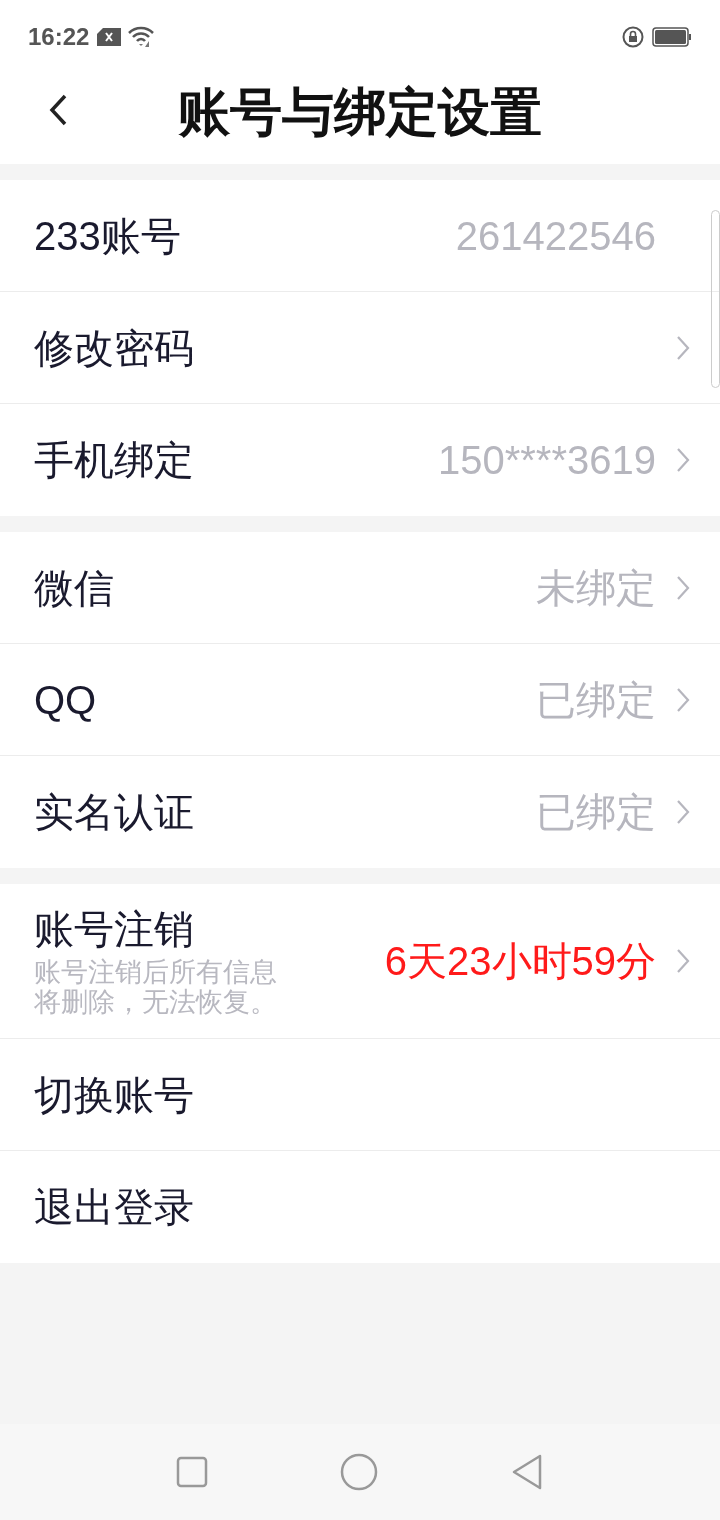 The image size is (720, 1520). What do you see at coordinates (114, 460) in the screenshot?
I see `row-label: 手机绑定` at bounding box center [114, 460].